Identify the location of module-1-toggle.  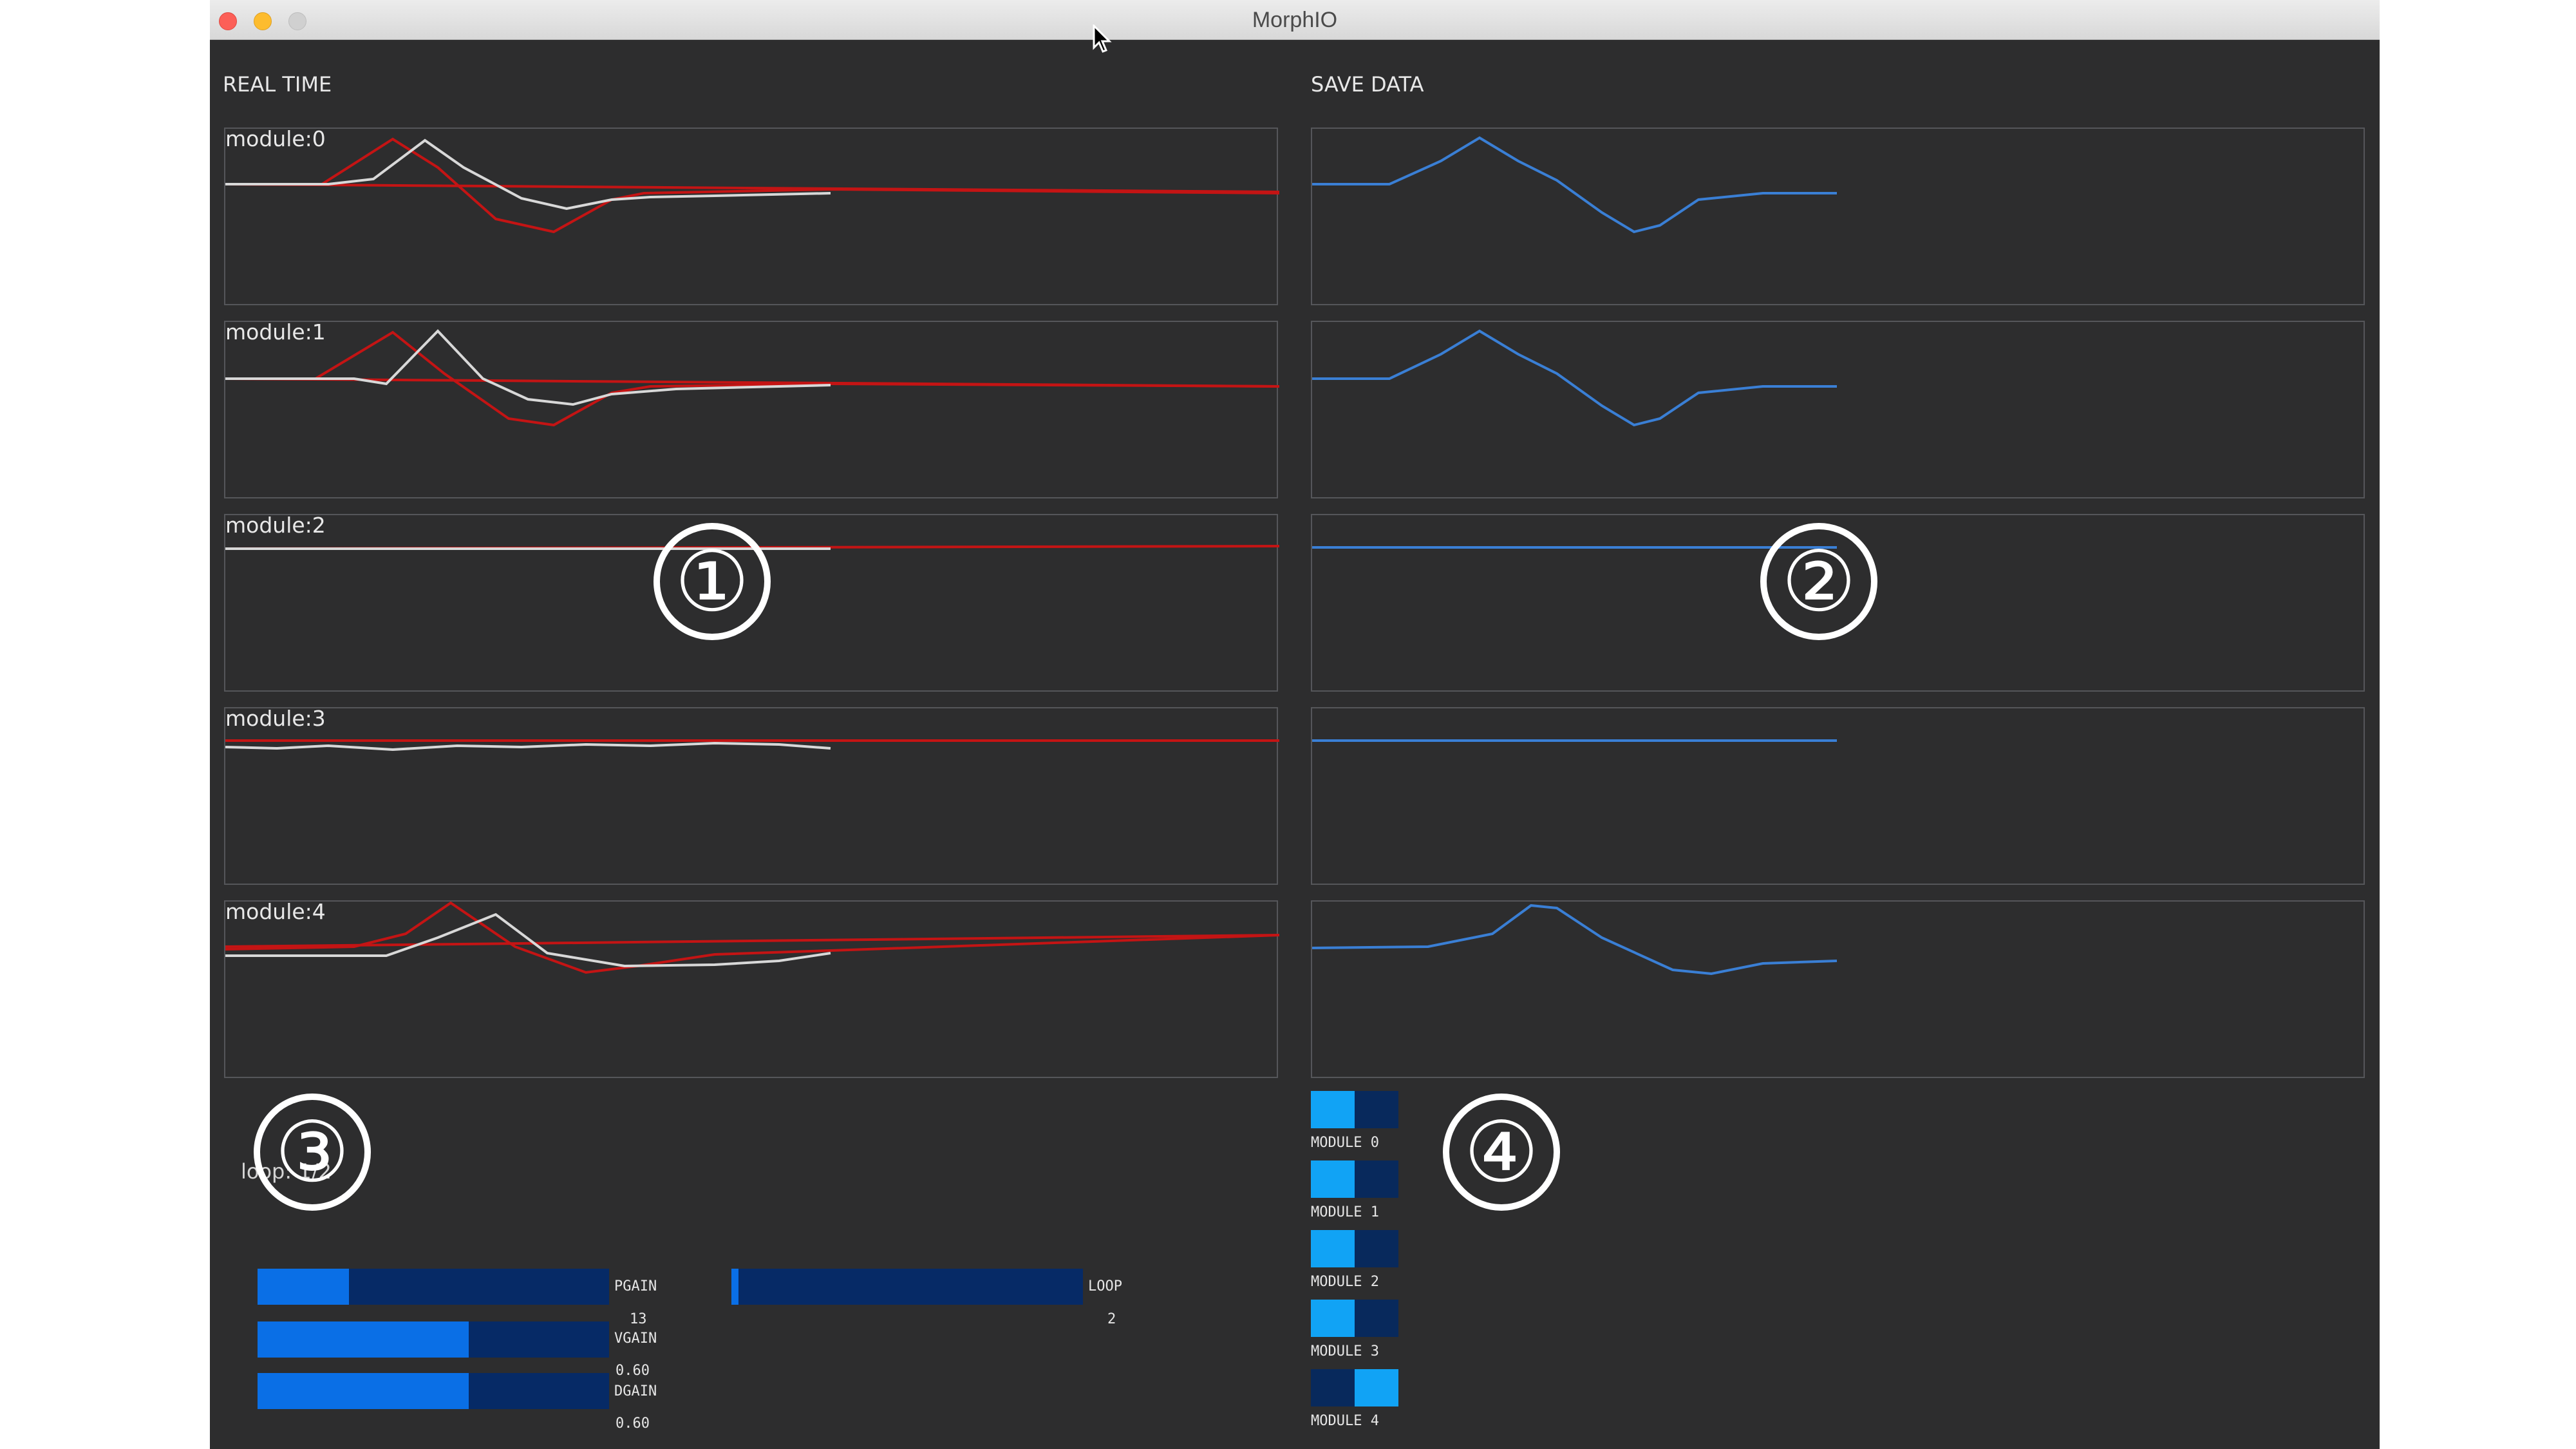
(1354, 1179).